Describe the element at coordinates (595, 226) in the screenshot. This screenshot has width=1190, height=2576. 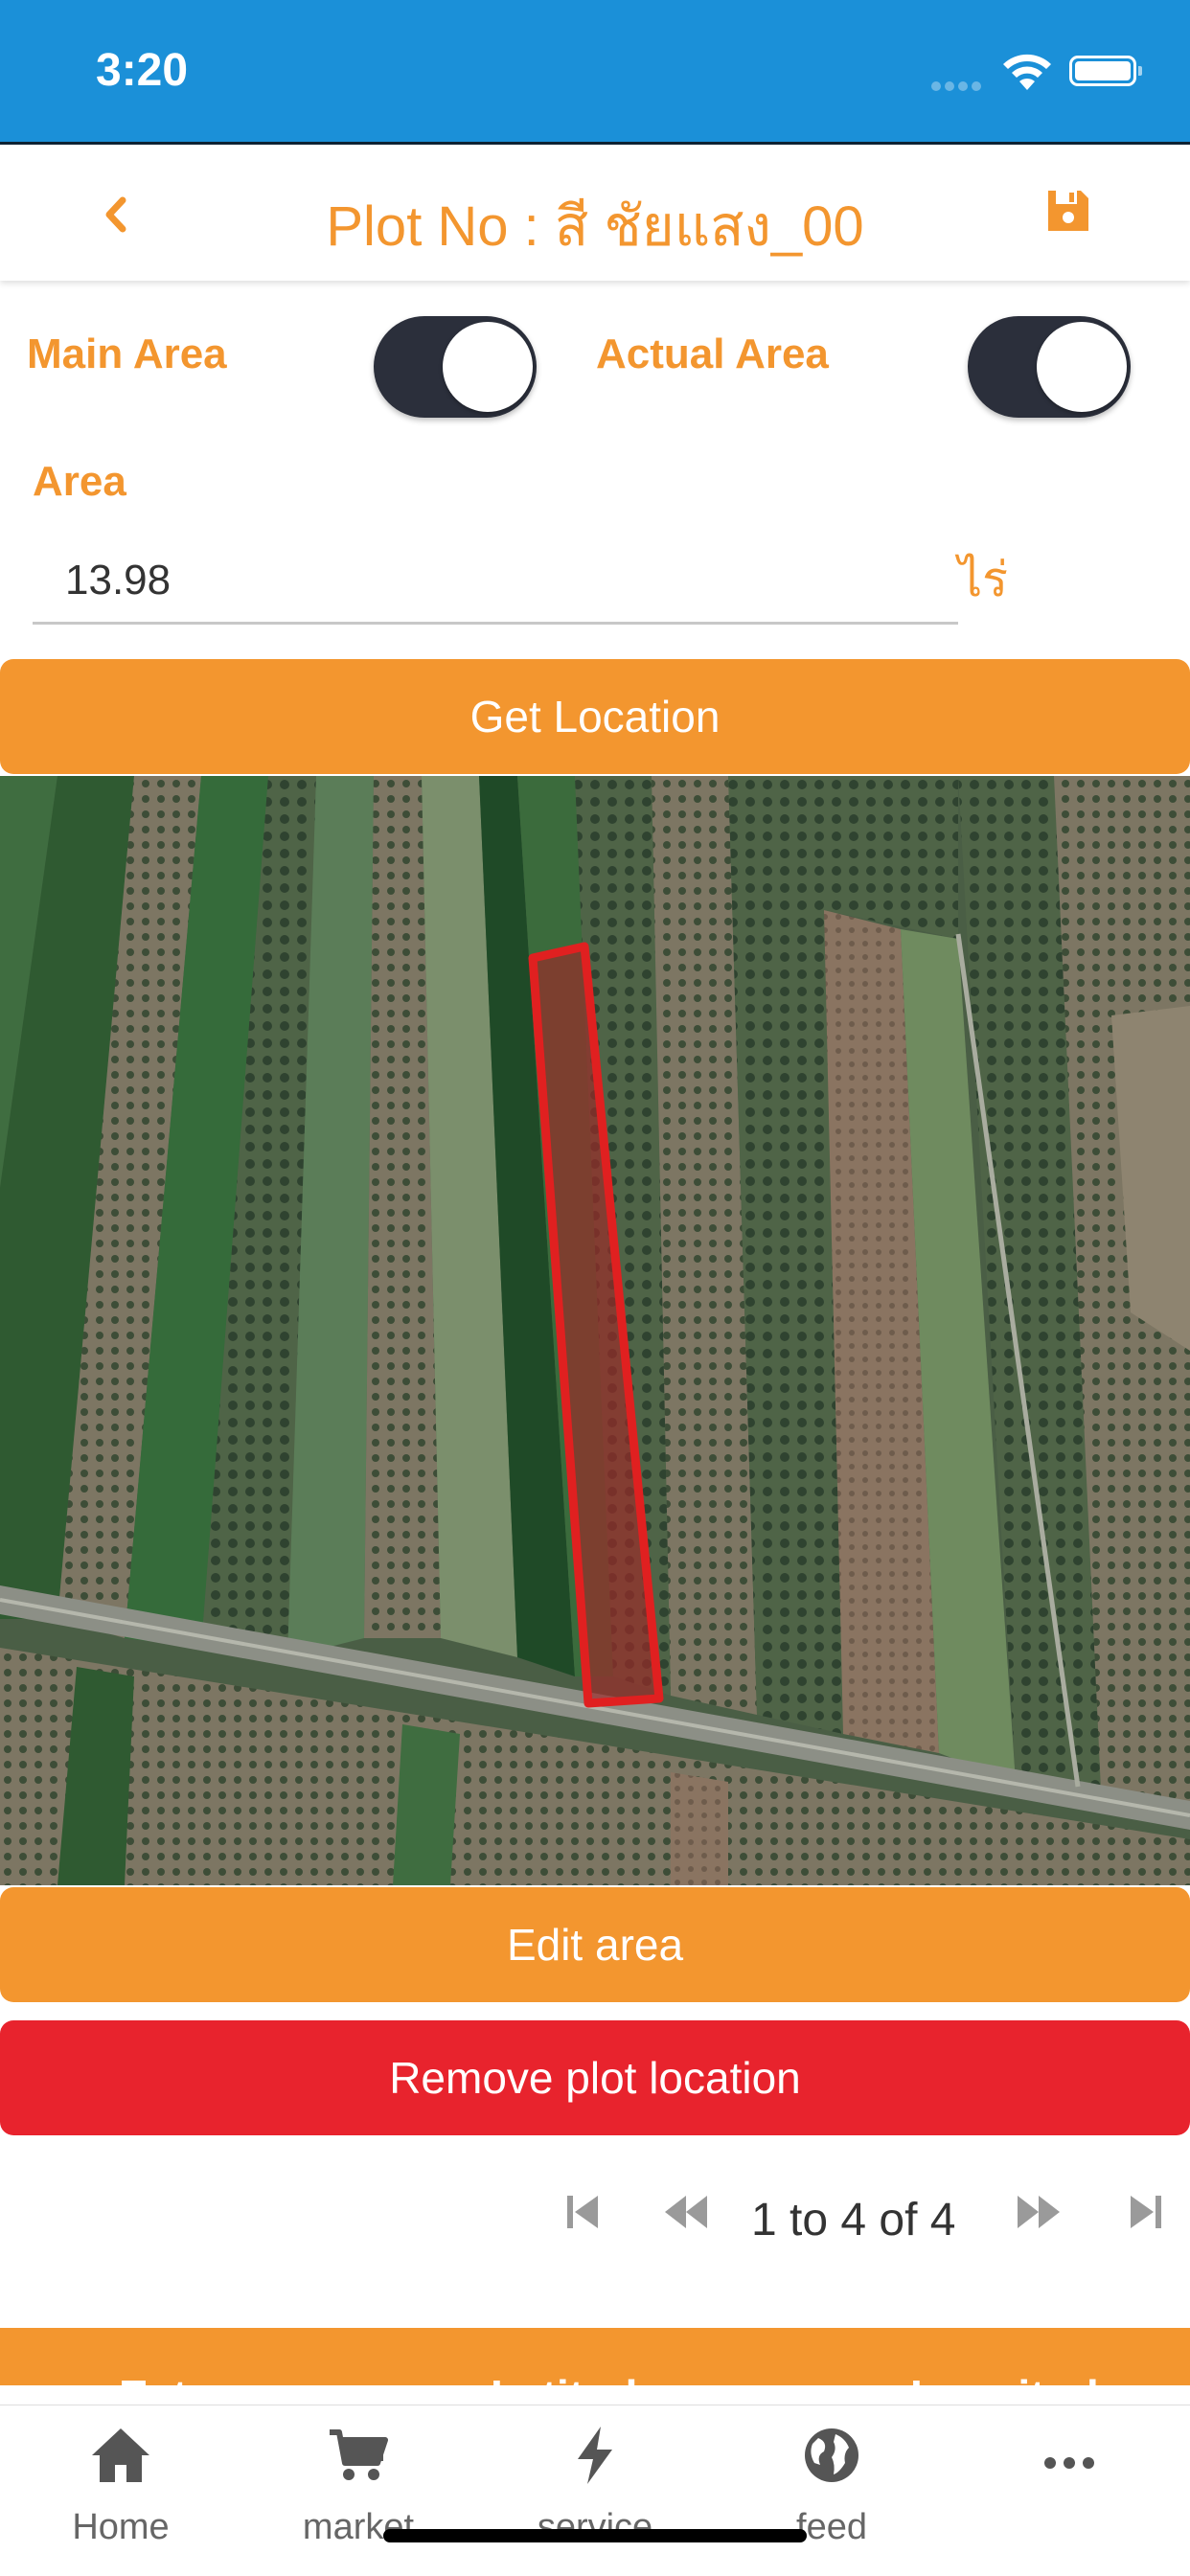
I see `page-title: Plot No : สี ชัยแสง_00` at that location.